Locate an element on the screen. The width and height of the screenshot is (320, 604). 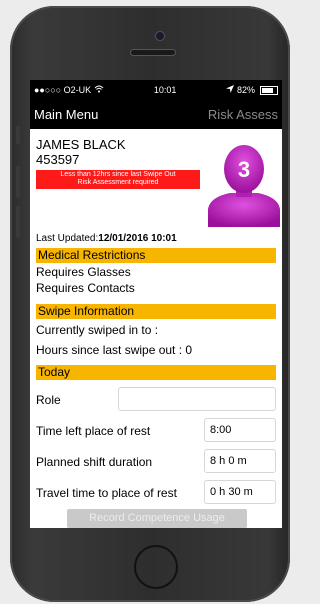
mute-switch is located at coordinates (18, 135).